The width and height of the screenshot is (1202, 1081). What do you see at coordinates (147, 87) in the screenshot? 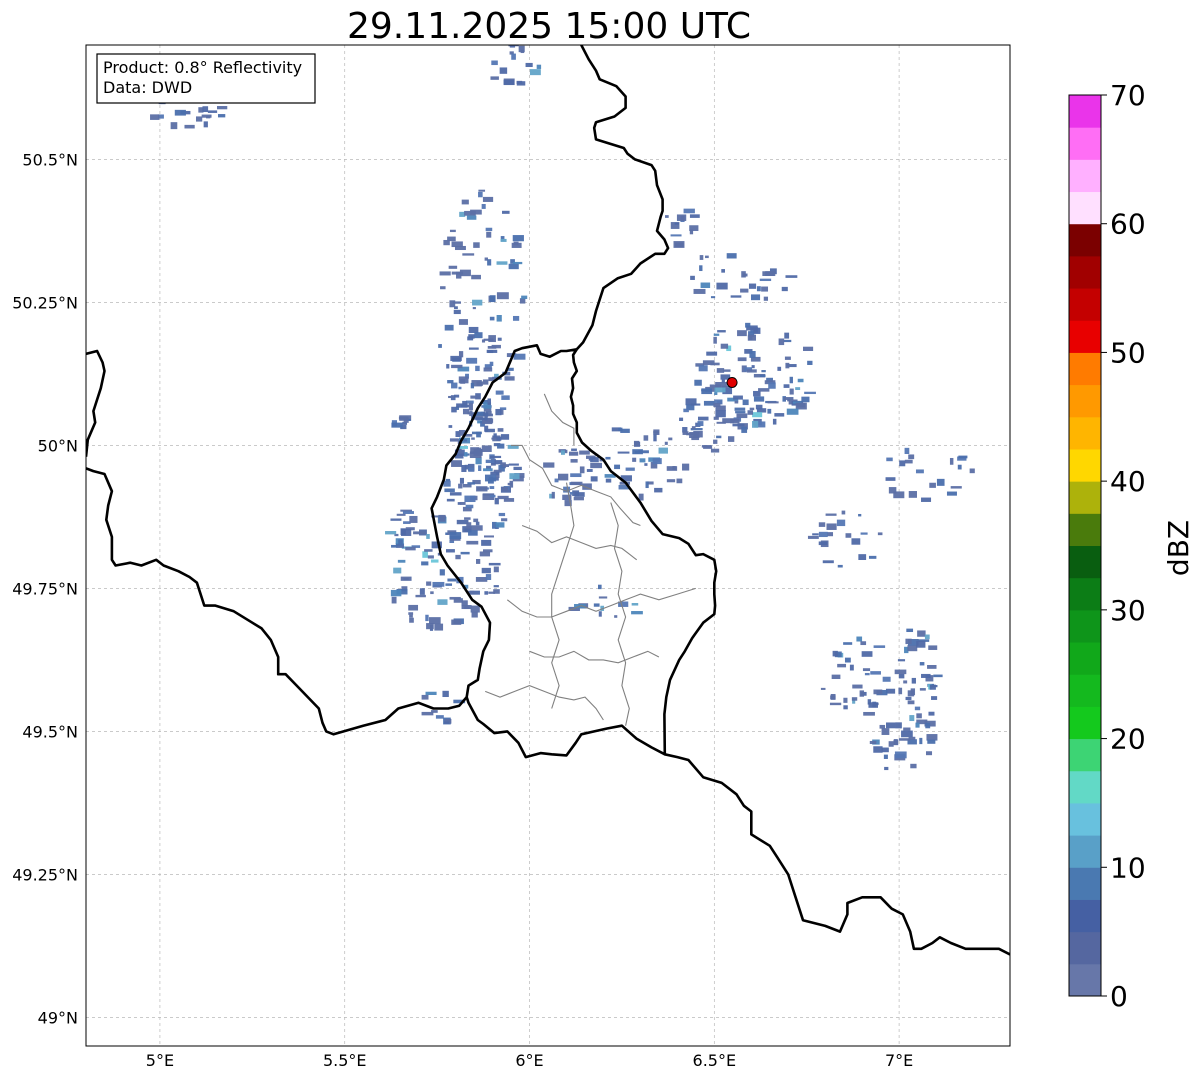
I see `data-source-label: Data: DWD` at bounding box center [147, 87].